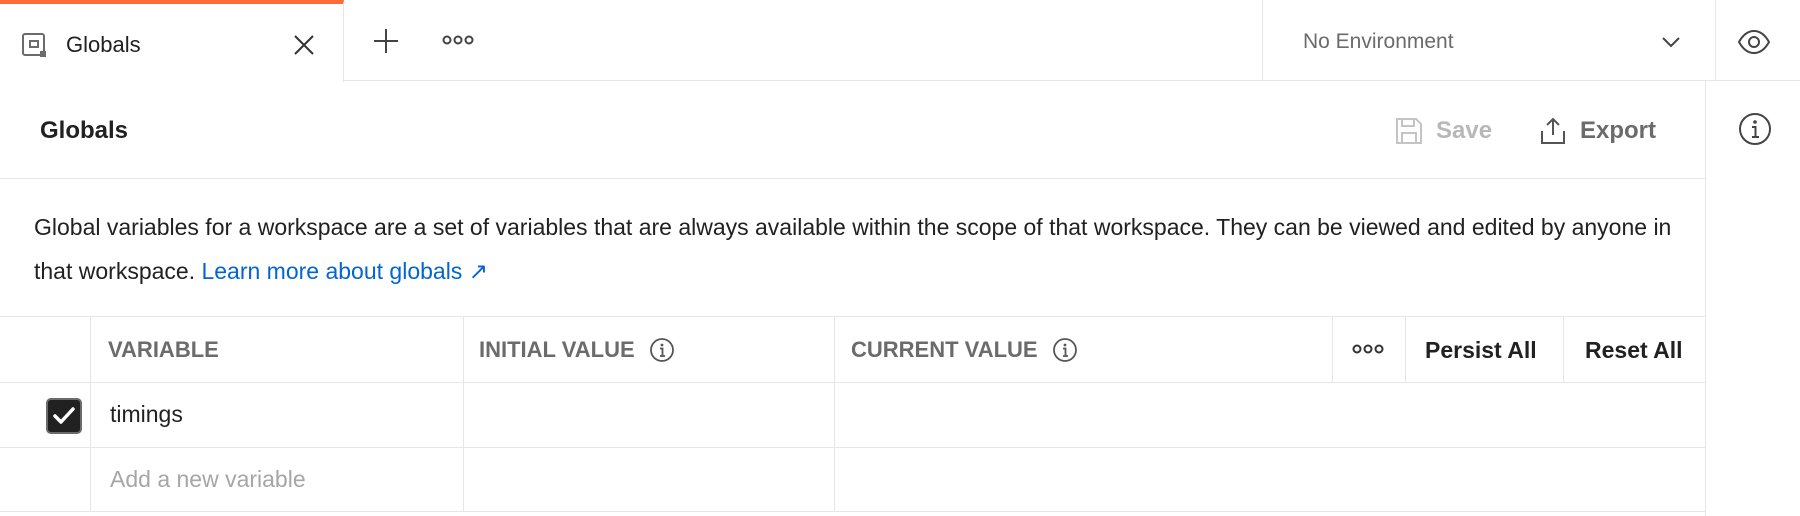 The height and width of the screenshot is (516, 1800). I want to click on close-icon, so click(304, 45).